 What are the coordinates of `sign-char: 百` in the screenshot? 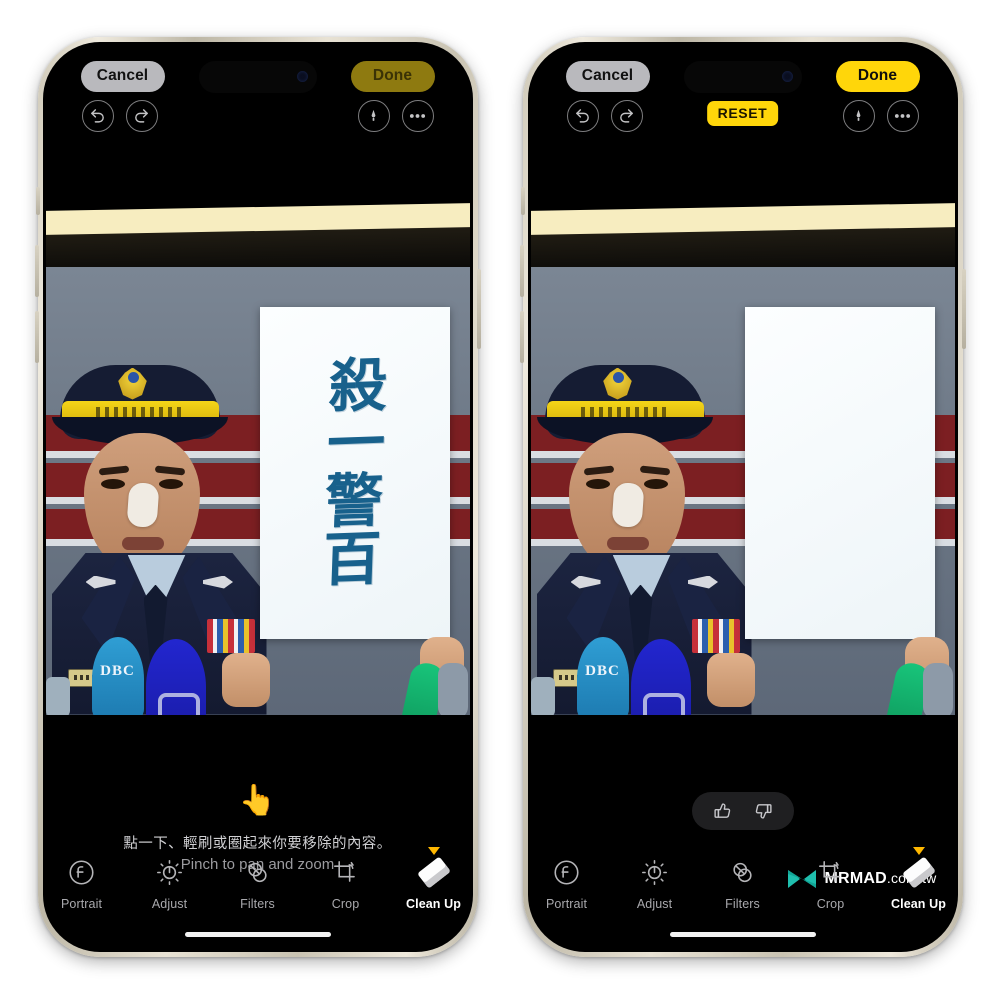 It's located at (351, 558).